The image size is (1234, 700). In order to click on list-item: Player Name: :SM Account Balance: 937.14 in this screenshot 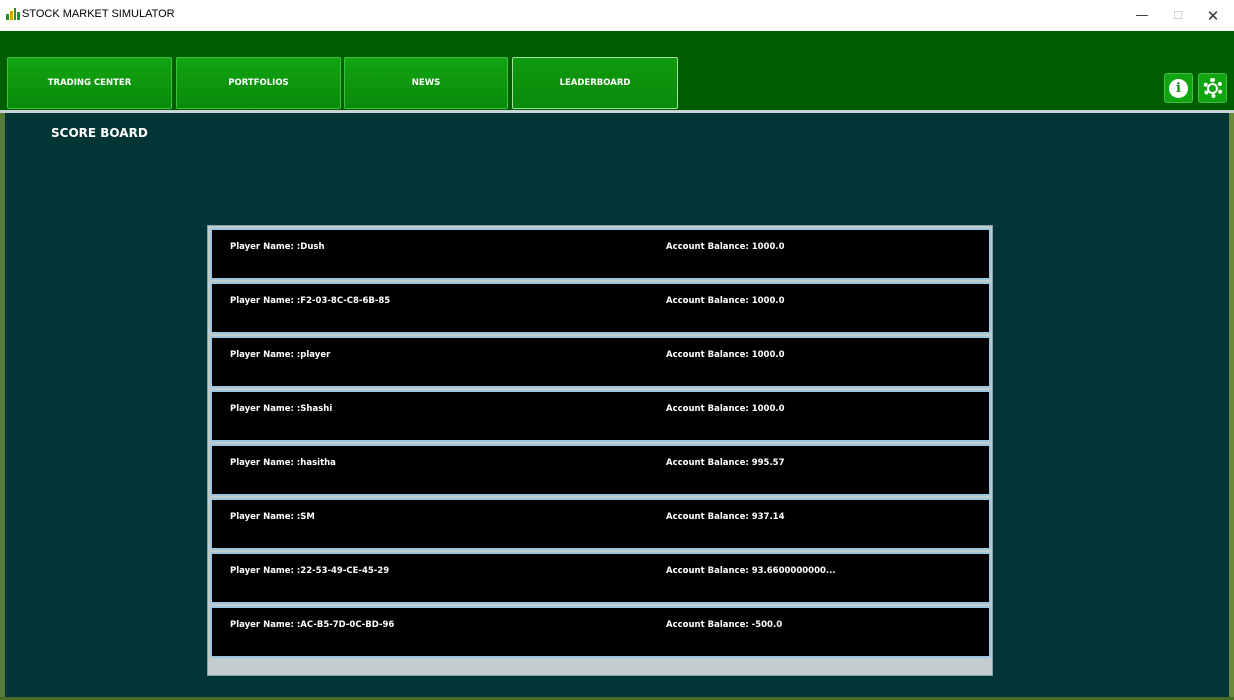, I will do `click(600, 524)`.